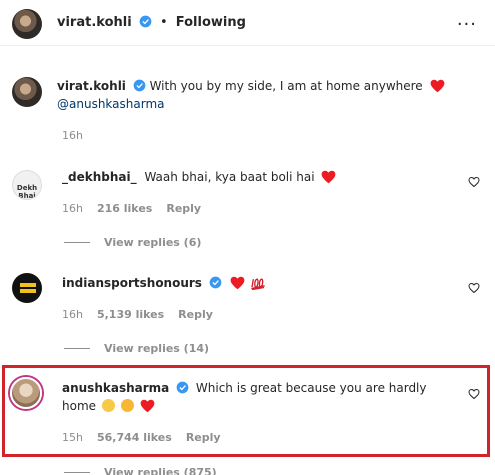 The image size is (495, 475). I want to click on comment-username: _dekhbhai_, so click(99, 177).